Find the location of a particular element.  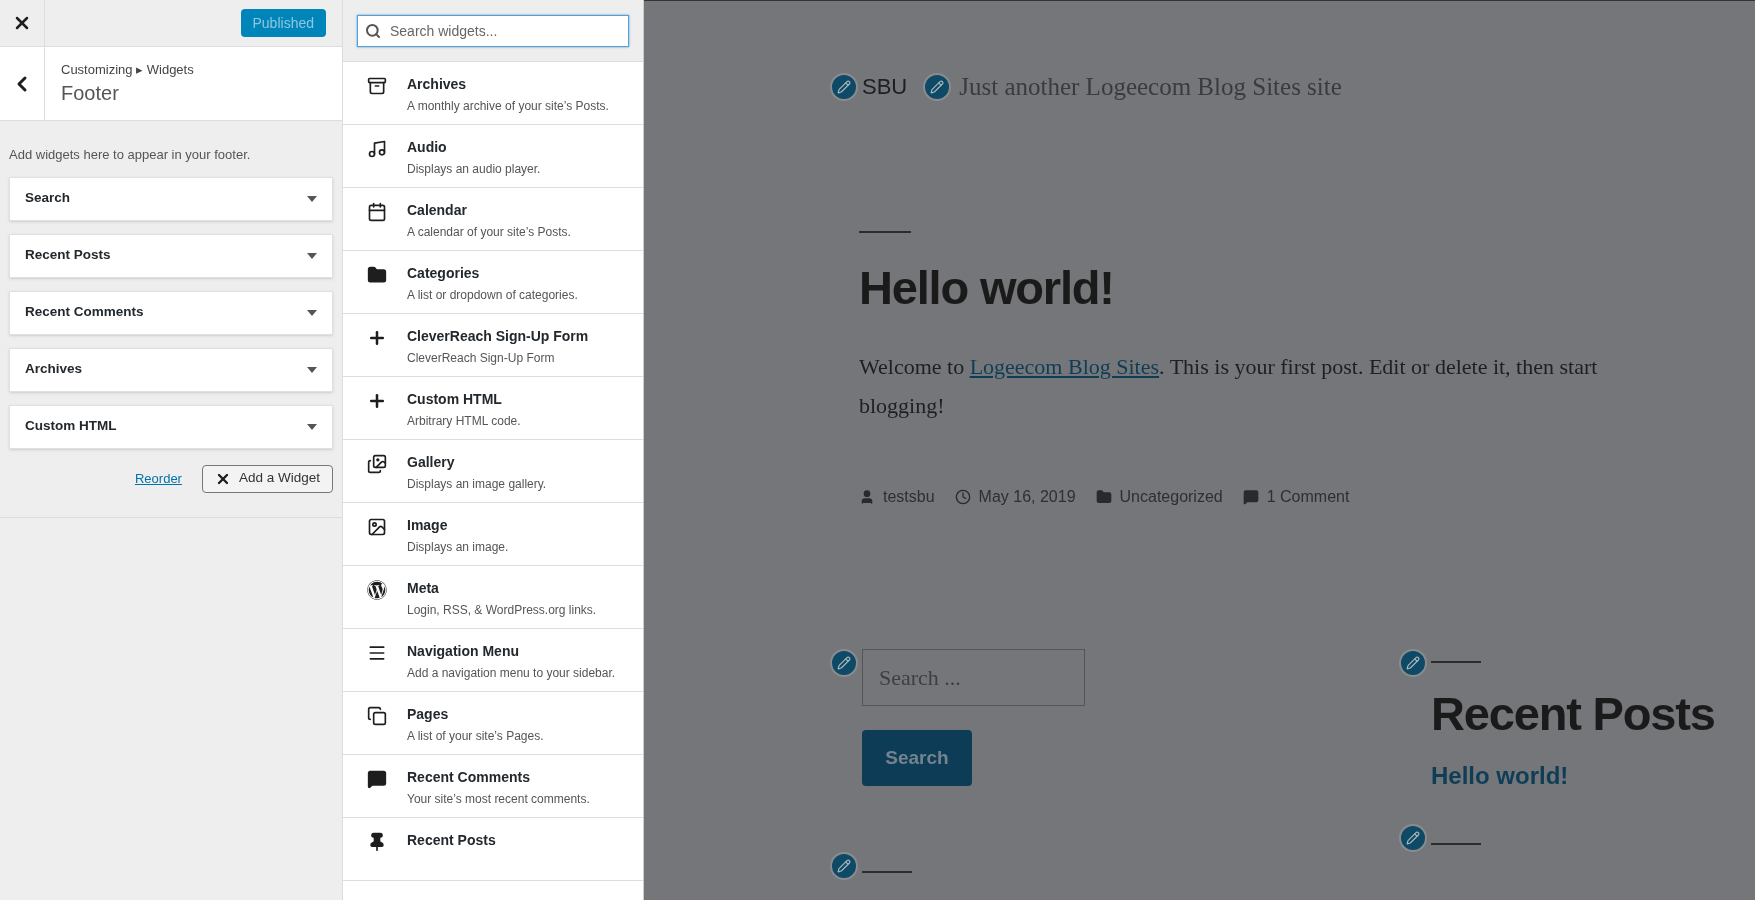

widget-description: Login, RSS, & WordPress.org links. is located at coordinates (502, 610).